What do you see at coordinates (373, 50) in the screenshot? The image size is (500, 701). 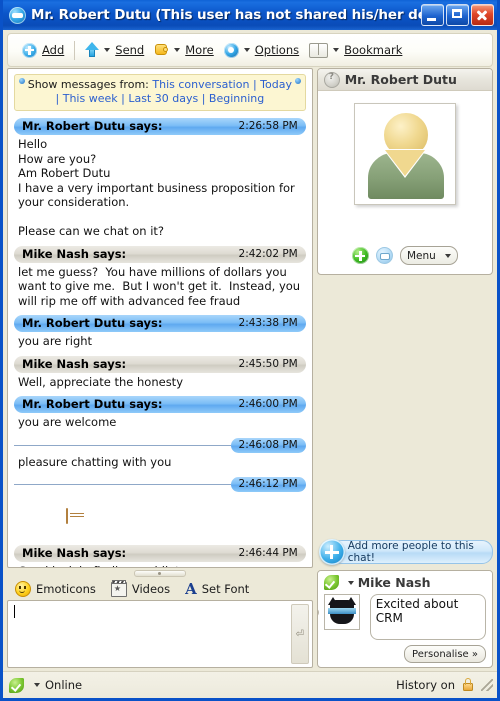 I see `toolbar-bookmark-label: Bookmark` at bounding box center [373, 50].